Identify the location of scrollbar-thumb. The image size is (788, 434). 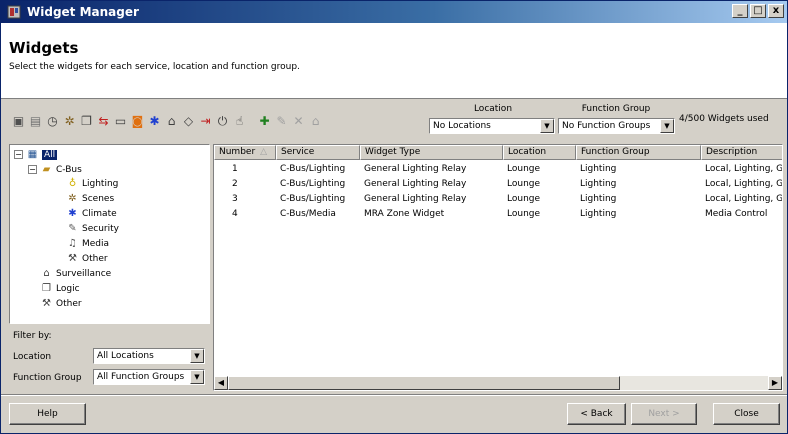
(424, 383).